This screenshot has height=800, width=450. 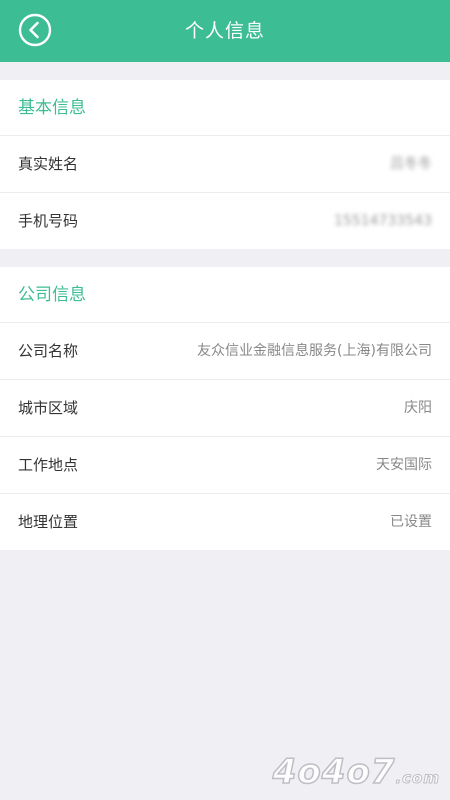 What do you see at coordinates (225, 465) in the screenshot?
I see `row-work-location: 工作地点 天安国际` at bounding box center [225, 465].